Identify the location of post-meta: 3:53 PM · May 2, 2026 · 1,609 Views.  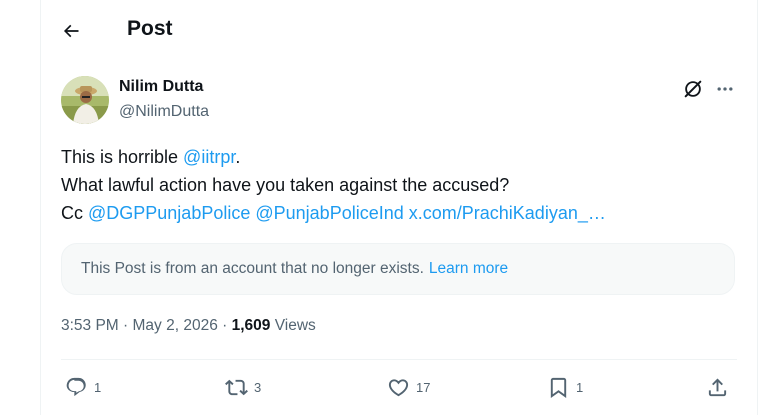
(188, 326).